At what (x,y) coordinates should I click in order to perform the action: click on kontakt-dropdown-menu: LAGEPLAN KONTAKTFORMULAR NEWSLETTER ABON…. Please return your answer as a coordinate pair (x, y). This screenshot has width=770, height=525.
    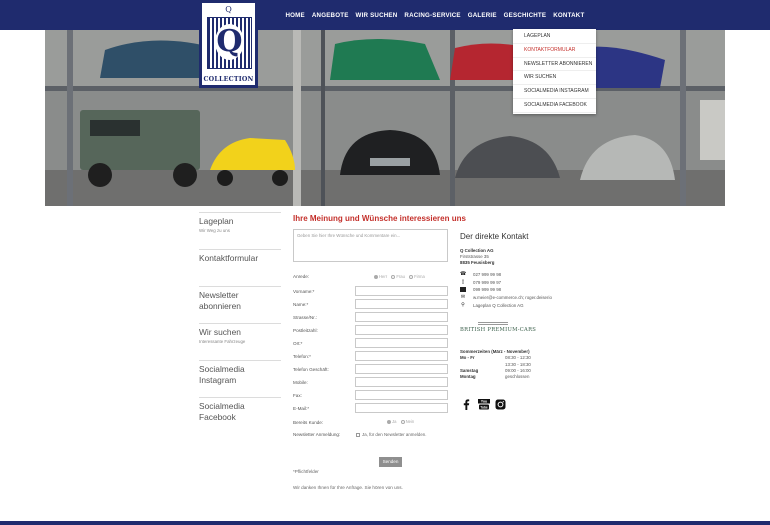
    Looking at the image, I should click on (554, 71).